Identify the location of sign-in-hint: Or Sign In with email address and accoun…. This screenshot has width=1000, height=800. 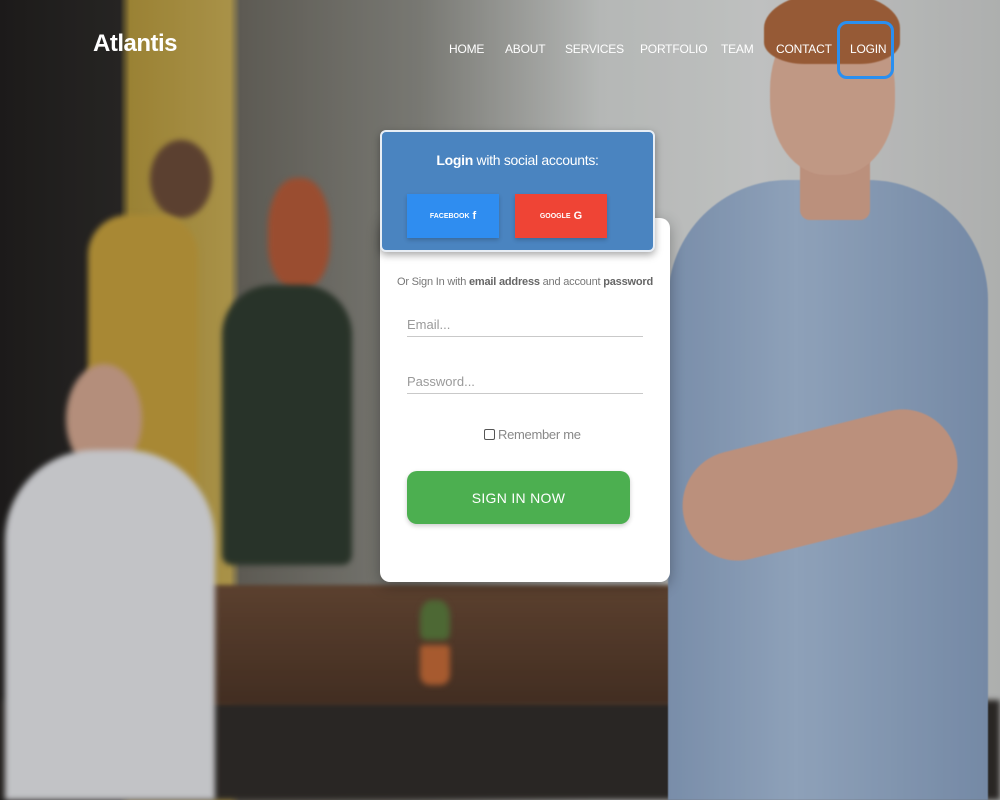
(525, 282).